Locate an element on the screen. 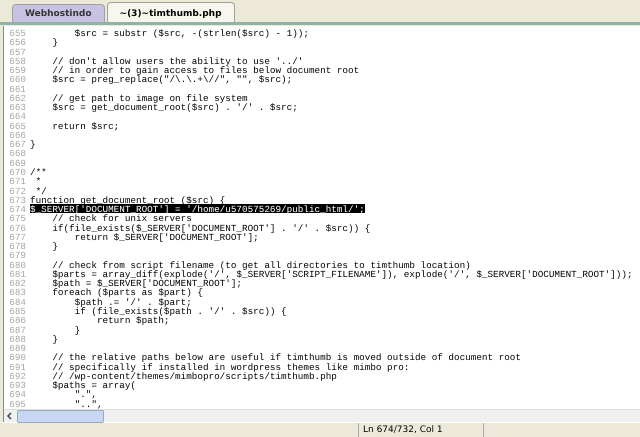  code-line: $src = substr ($src, -(strlen($src) - 1)); is located at coordinates (191, 33).